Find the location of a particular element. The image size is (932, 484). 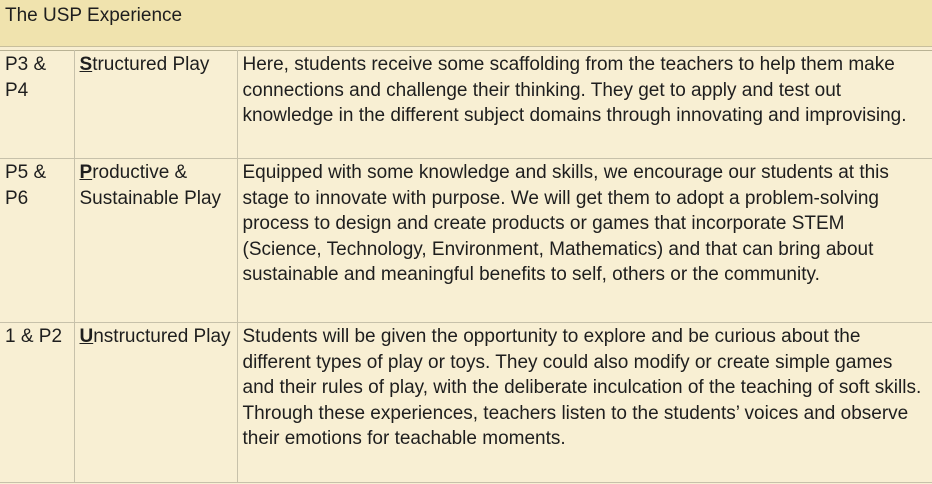

play-initial: P is located at coordinates (86, 172).